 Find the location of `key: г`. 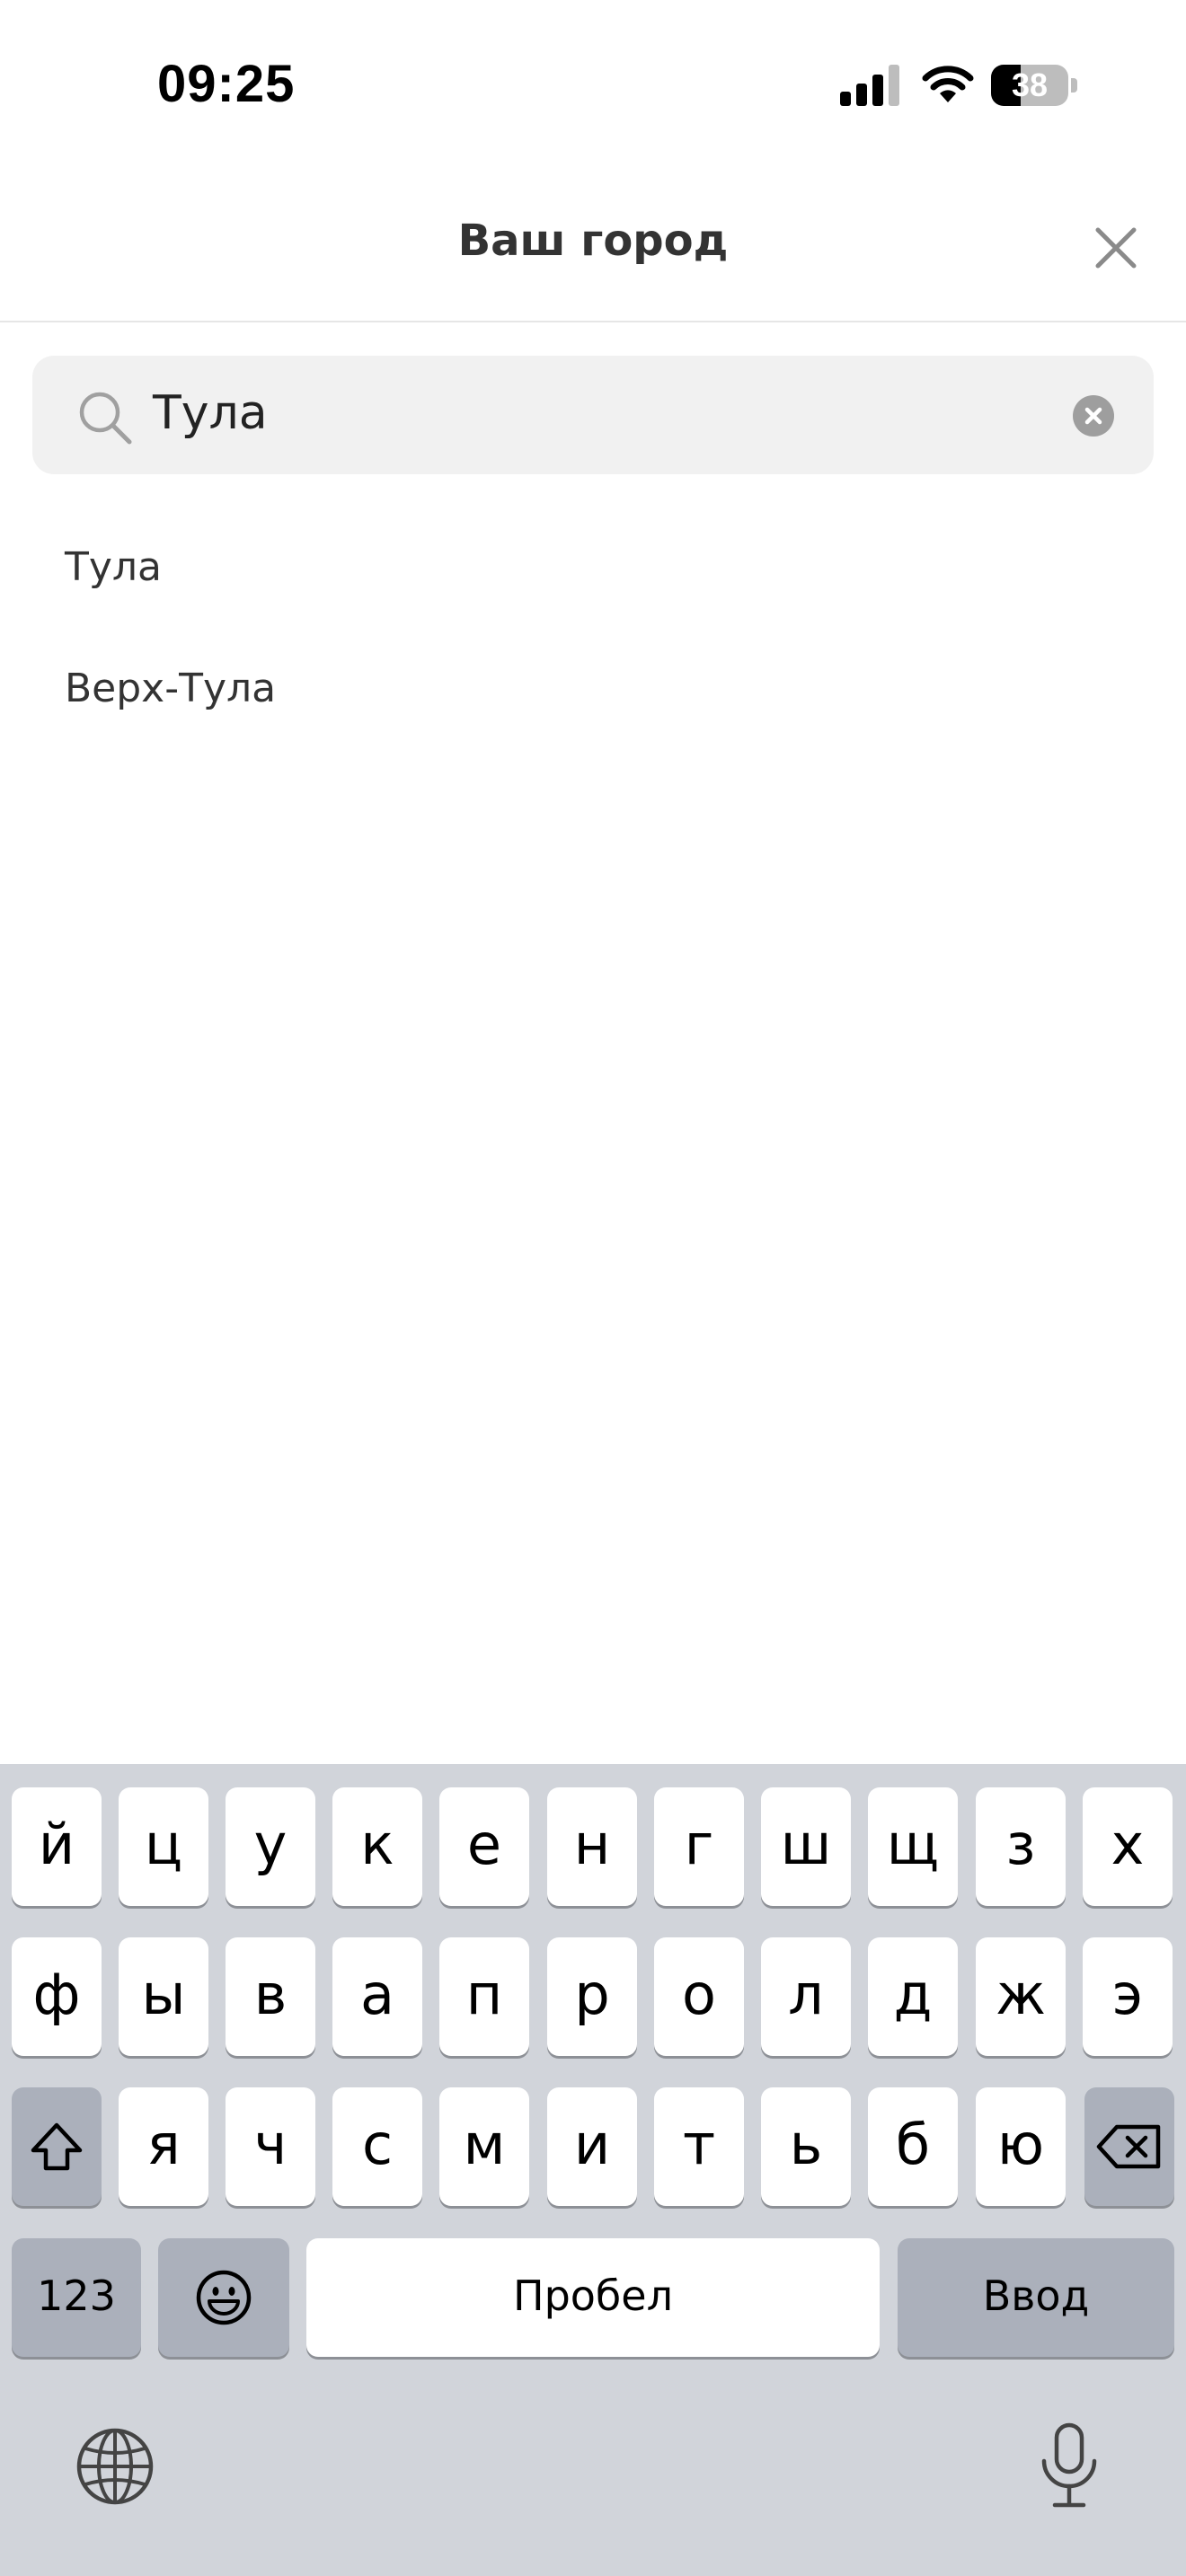

key: г is located at coordinates (699, 1846).